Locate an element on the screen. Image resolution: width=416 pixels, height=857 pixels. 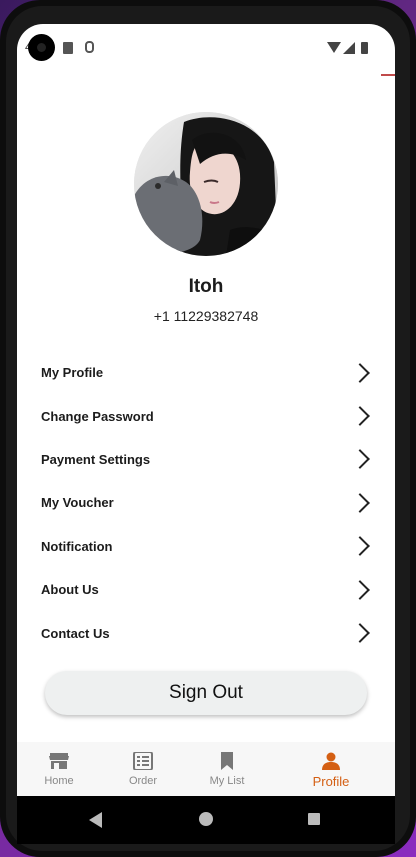
menu-item-label: Contact Us is located at coordinates (75, 633).